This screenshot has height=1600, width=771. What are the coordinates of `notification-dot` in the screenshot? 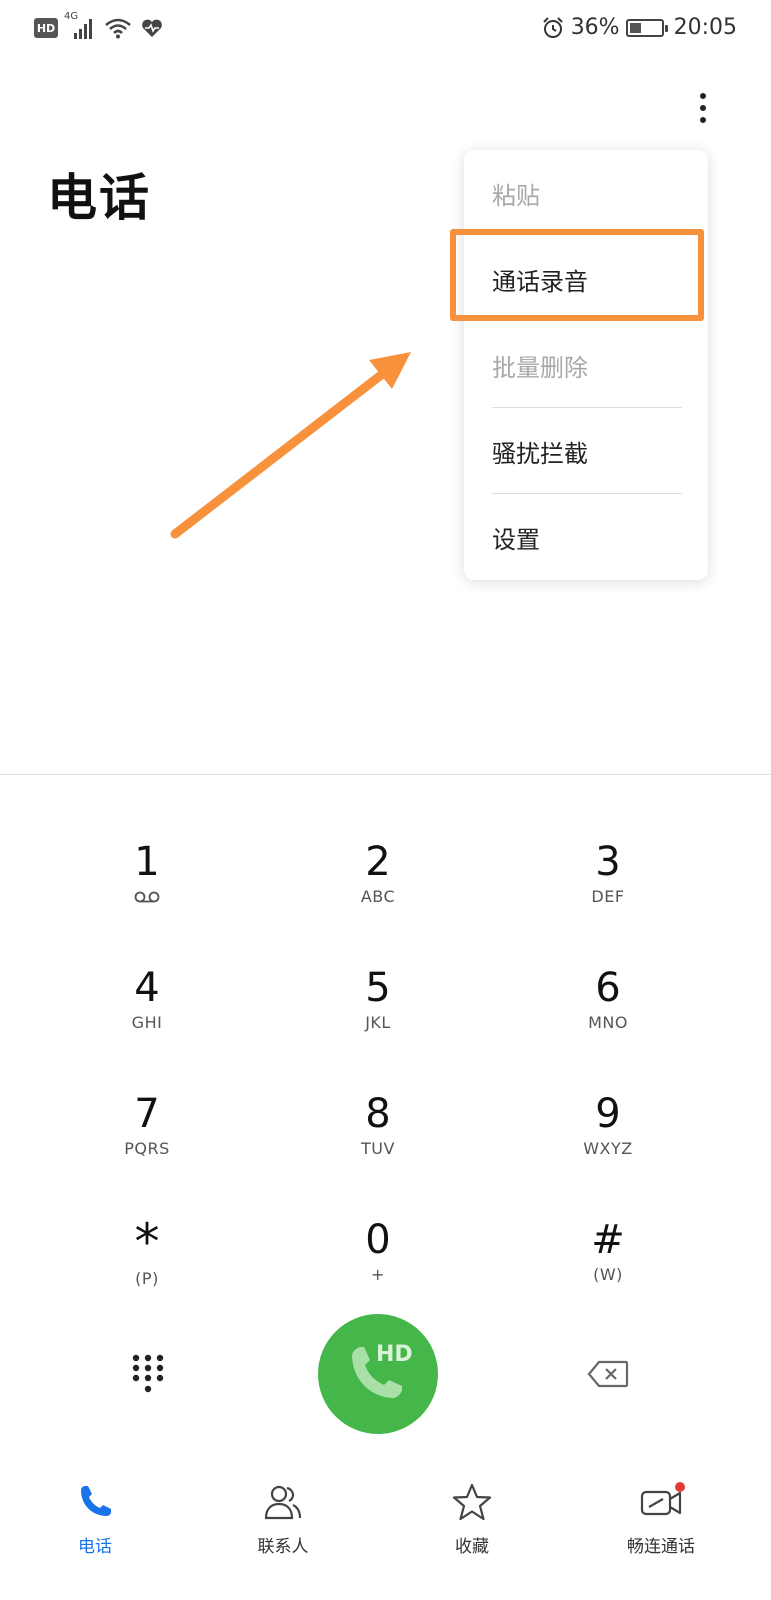 It's located at (680, 1487).